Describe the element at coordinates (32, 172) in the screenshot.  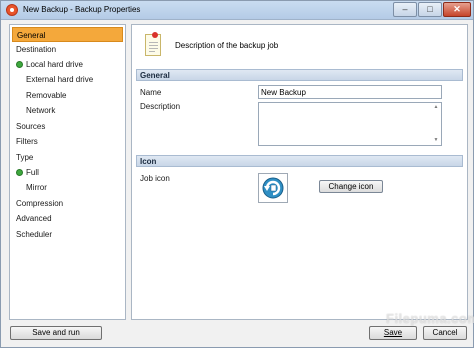
I see `sidebar-item-label: Full` at that location.